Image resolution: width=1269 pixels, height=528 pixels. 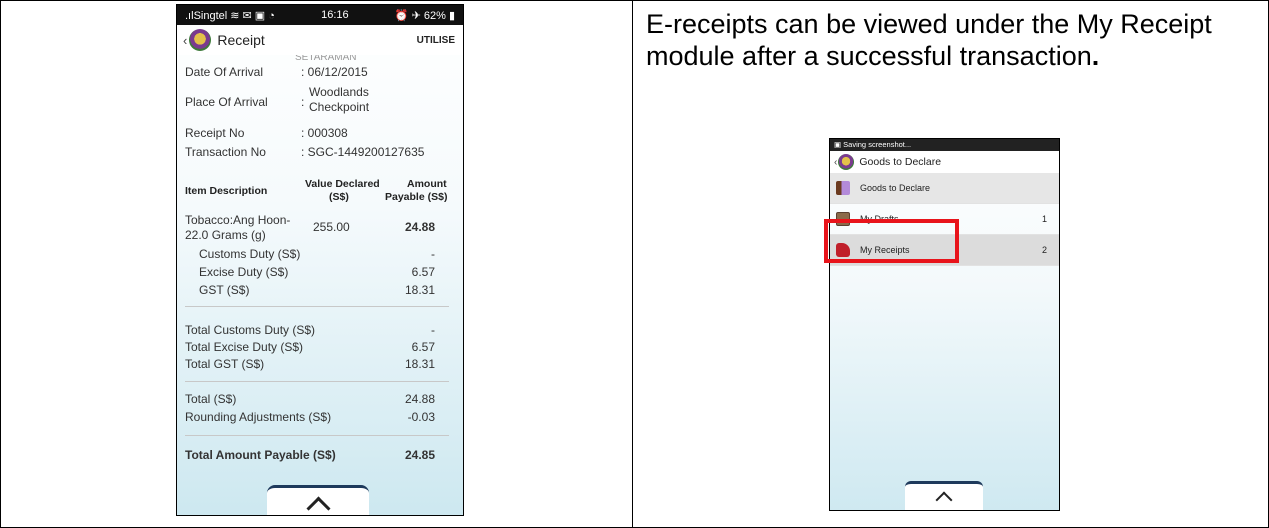 What do you see at coordinates (258, 417) in the screenshot?
I see `rounding-adjustments-label: Rounding Adjustments (S$)` at bounding box center [258, 417].